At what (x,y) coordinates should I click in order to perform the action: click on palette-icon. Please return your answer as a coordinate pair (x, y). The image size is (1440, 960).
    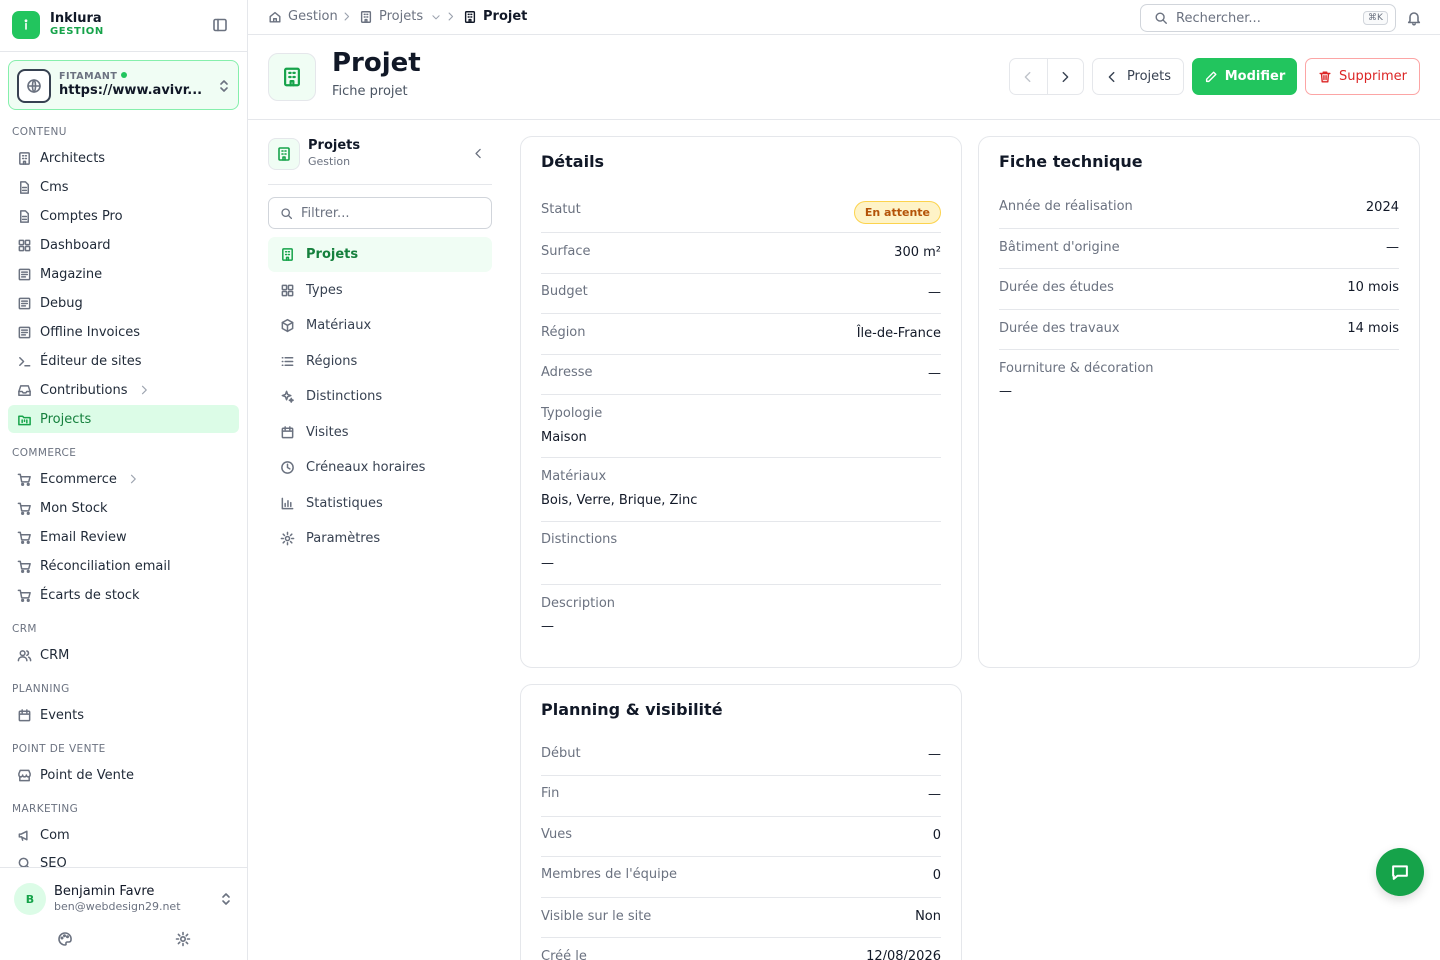
    Looking at the image, I should click on (65, 939).